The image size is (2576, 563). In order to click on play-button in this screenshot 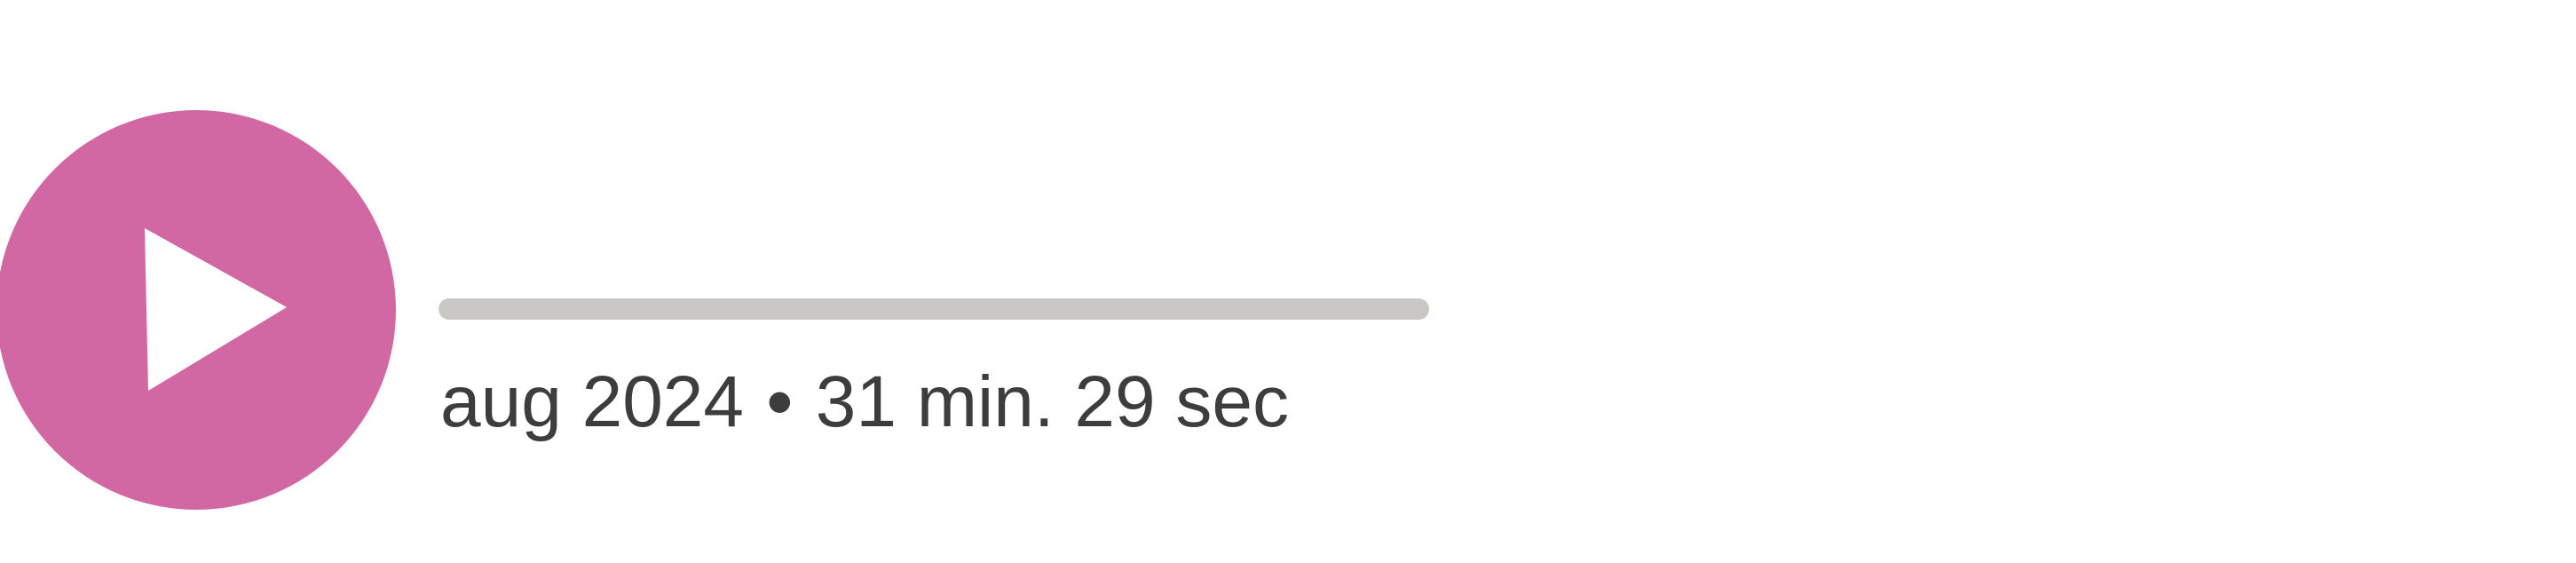, I will do `click(198, 310)`.